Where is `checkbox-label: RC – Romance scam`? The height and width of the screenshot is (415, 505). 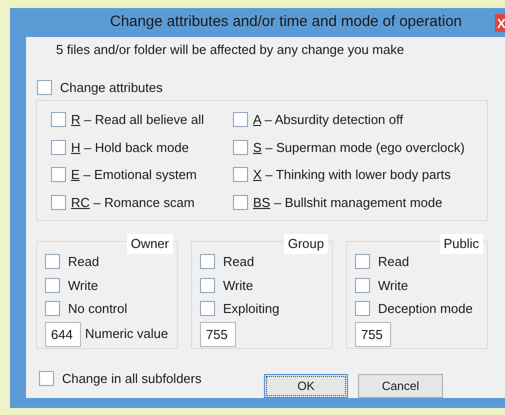
checkbox-label: RC – Romance scam is located at coordinates (133, 203).